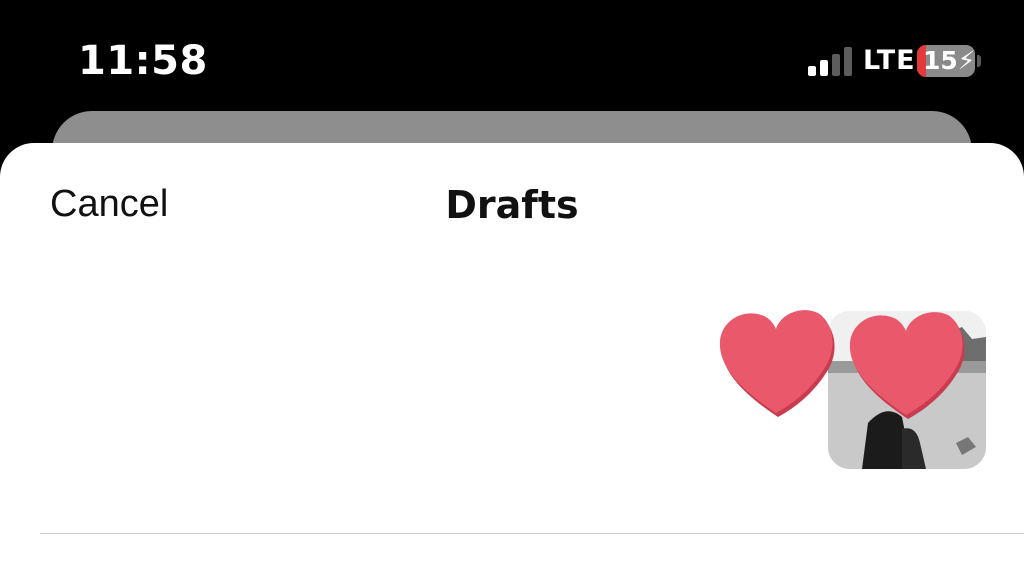  What do you see at coordinates (831, 61) in the screenshot?
I see `cellular-signal-icon` at bounding box center [831, 61].